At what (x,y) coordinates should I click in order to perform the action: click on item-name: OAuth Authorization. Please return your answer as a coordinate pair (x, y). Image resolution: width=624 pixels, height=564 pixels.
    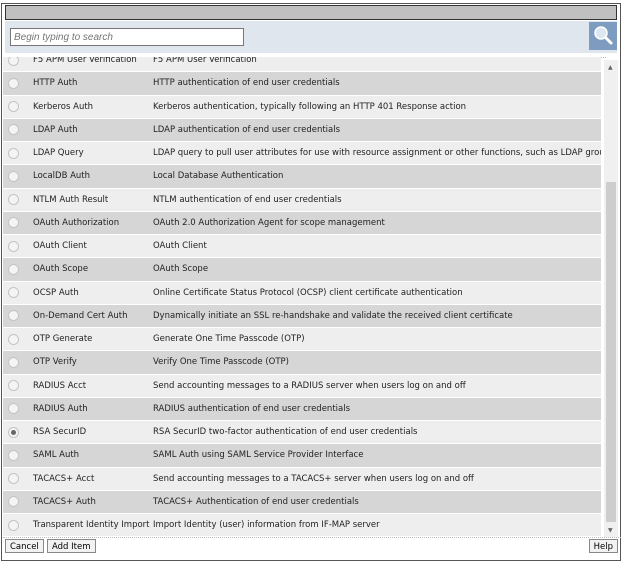
    Looking at the image, I should click on (76, 222).